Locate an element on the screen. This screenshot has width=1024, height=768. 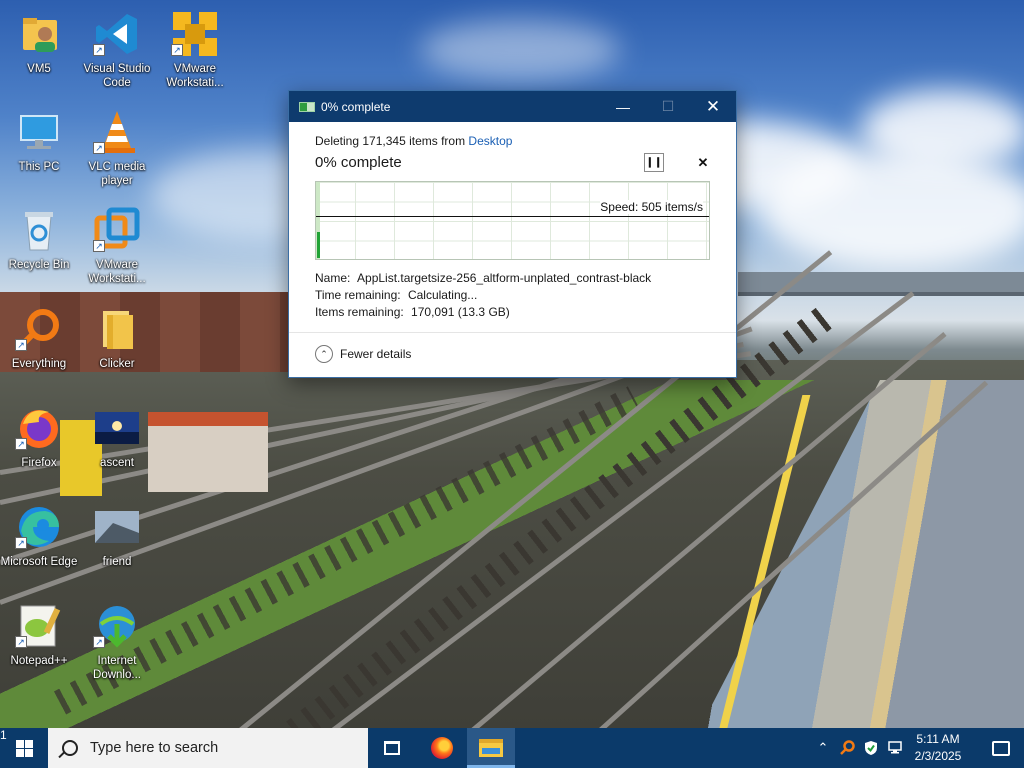
firefox-icon is located at coordinates (442, 748).